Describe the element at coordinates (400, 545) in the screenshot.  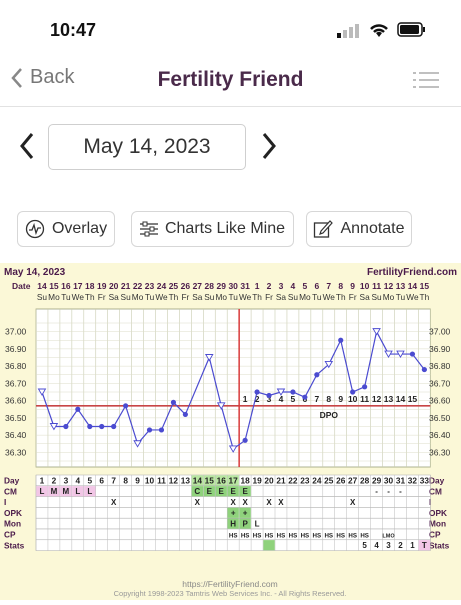
I see `stats-cell: 2` at that location.